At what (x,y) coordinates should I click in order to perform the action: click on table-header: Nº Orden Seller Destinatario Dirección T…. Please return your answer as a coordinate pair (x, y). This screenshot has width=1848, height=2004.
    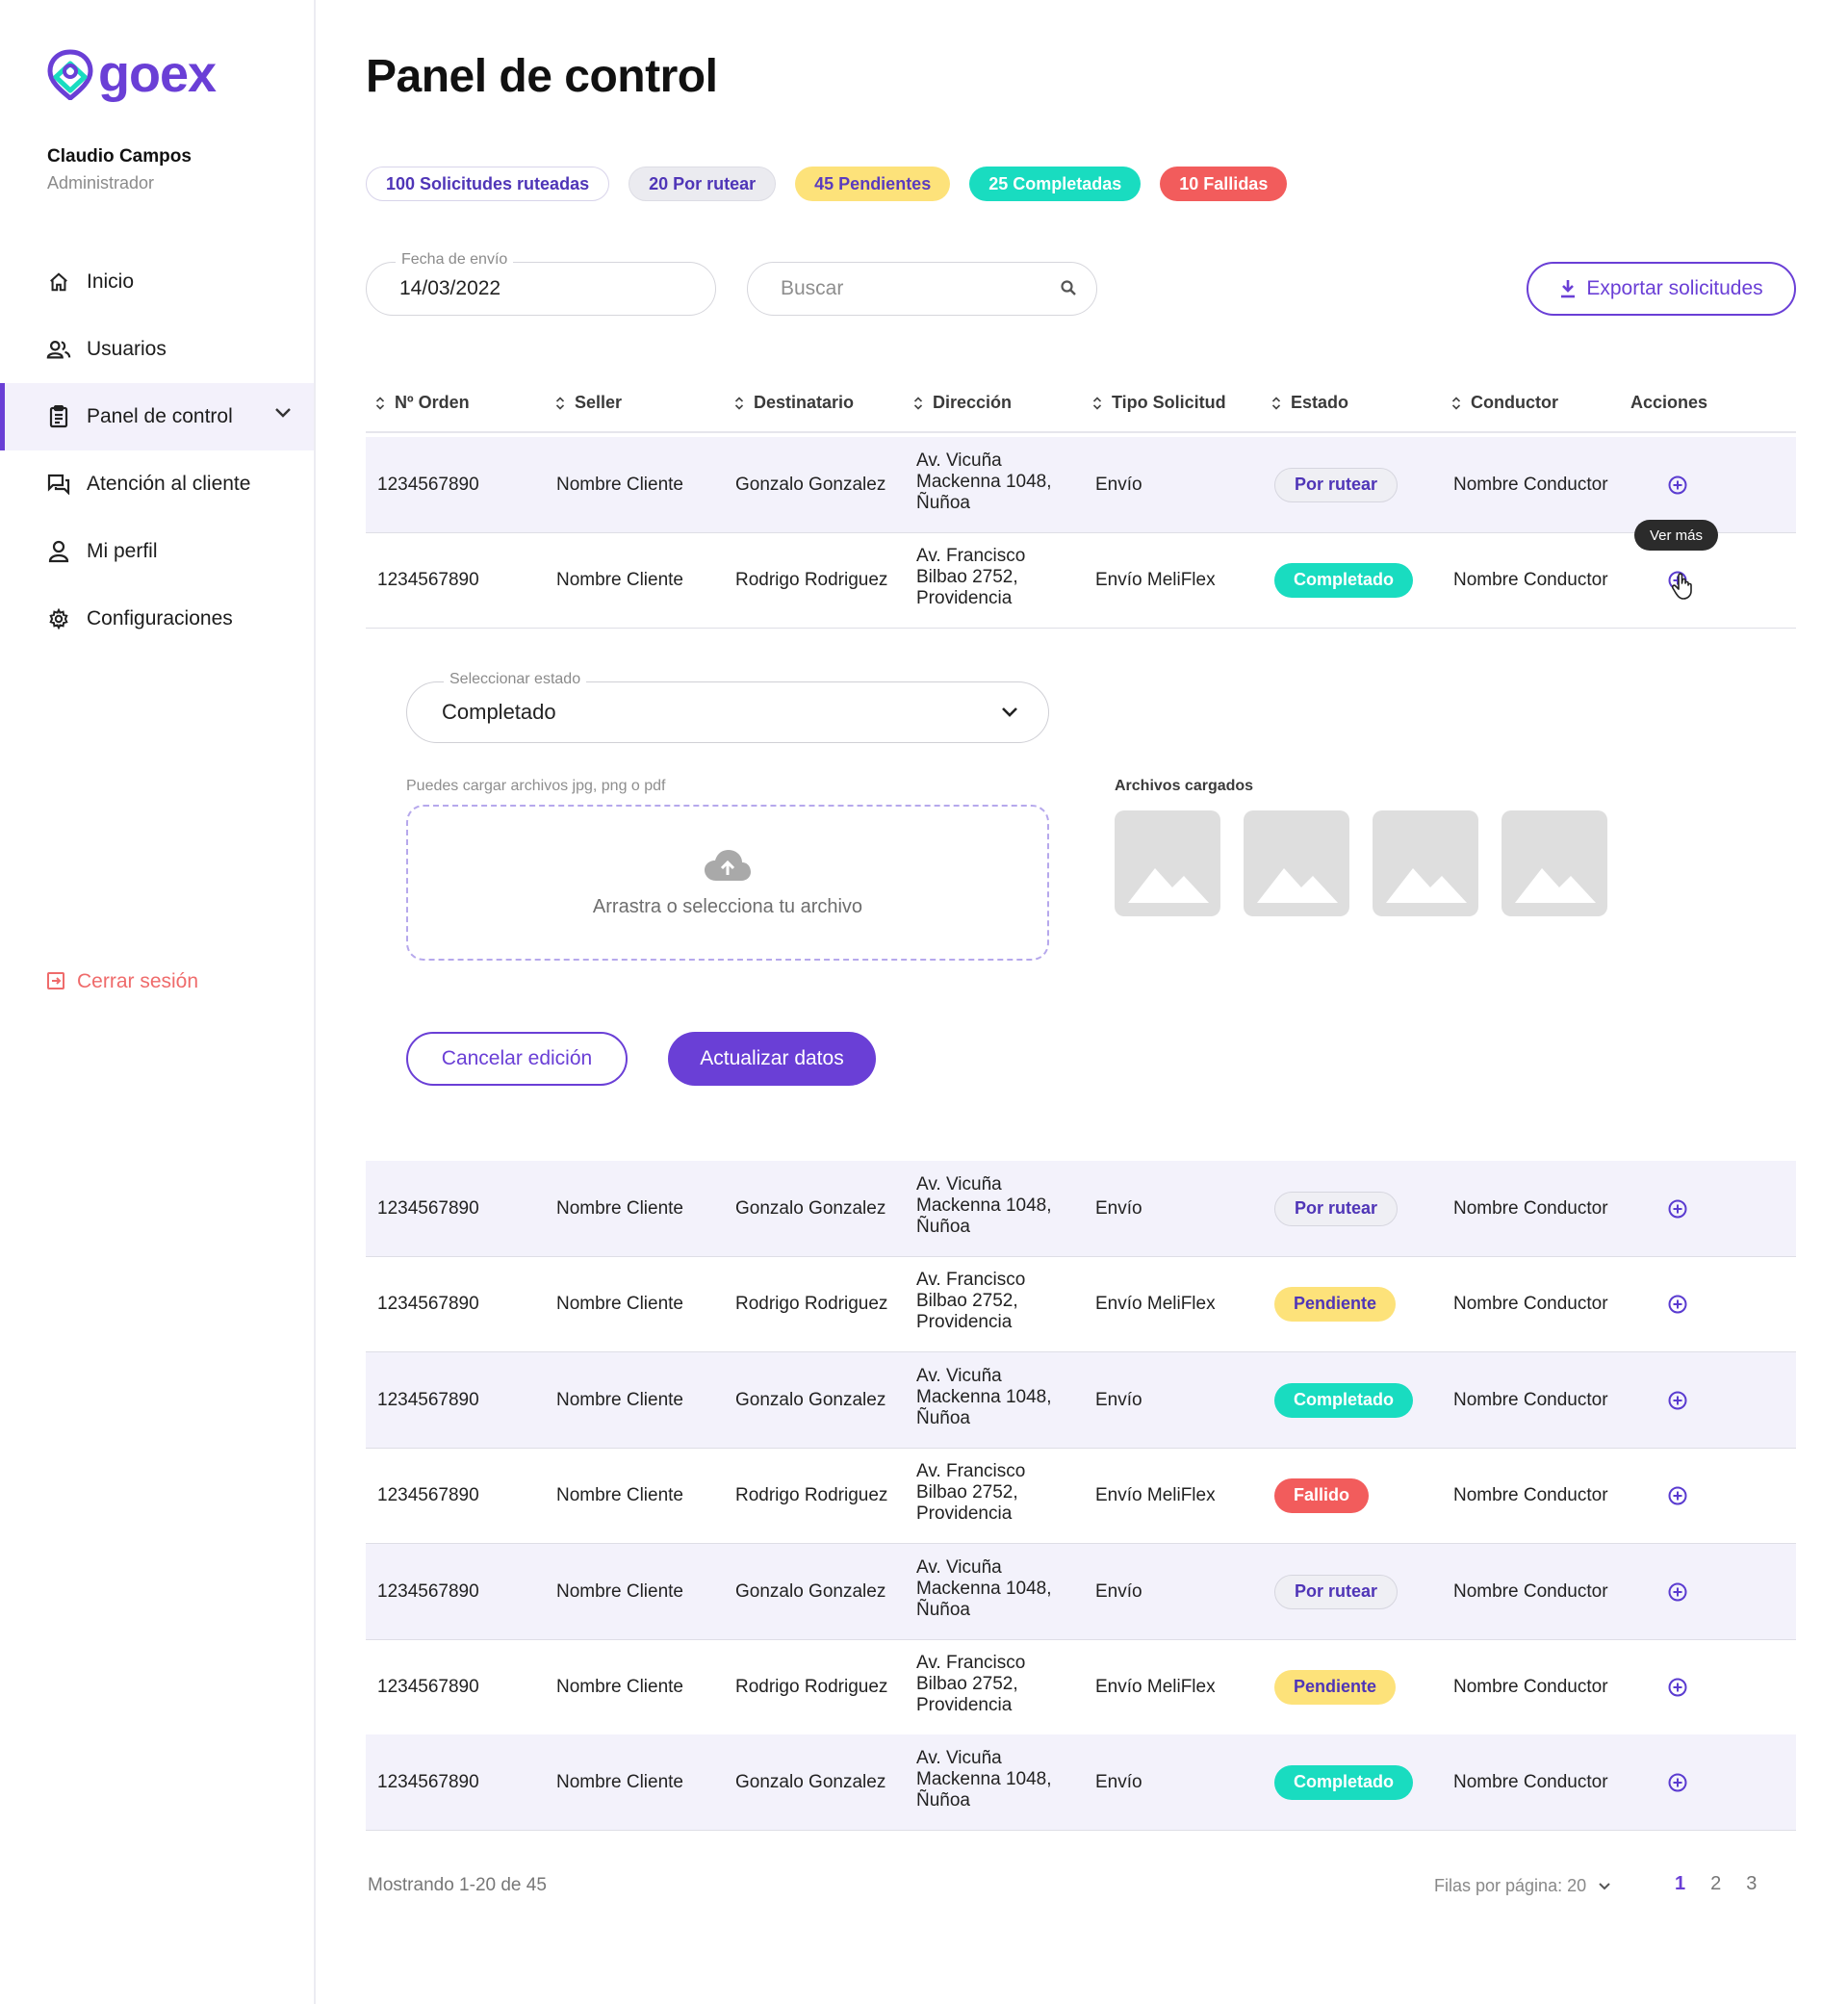
    Looking at the image, I should click on (1081, 404).